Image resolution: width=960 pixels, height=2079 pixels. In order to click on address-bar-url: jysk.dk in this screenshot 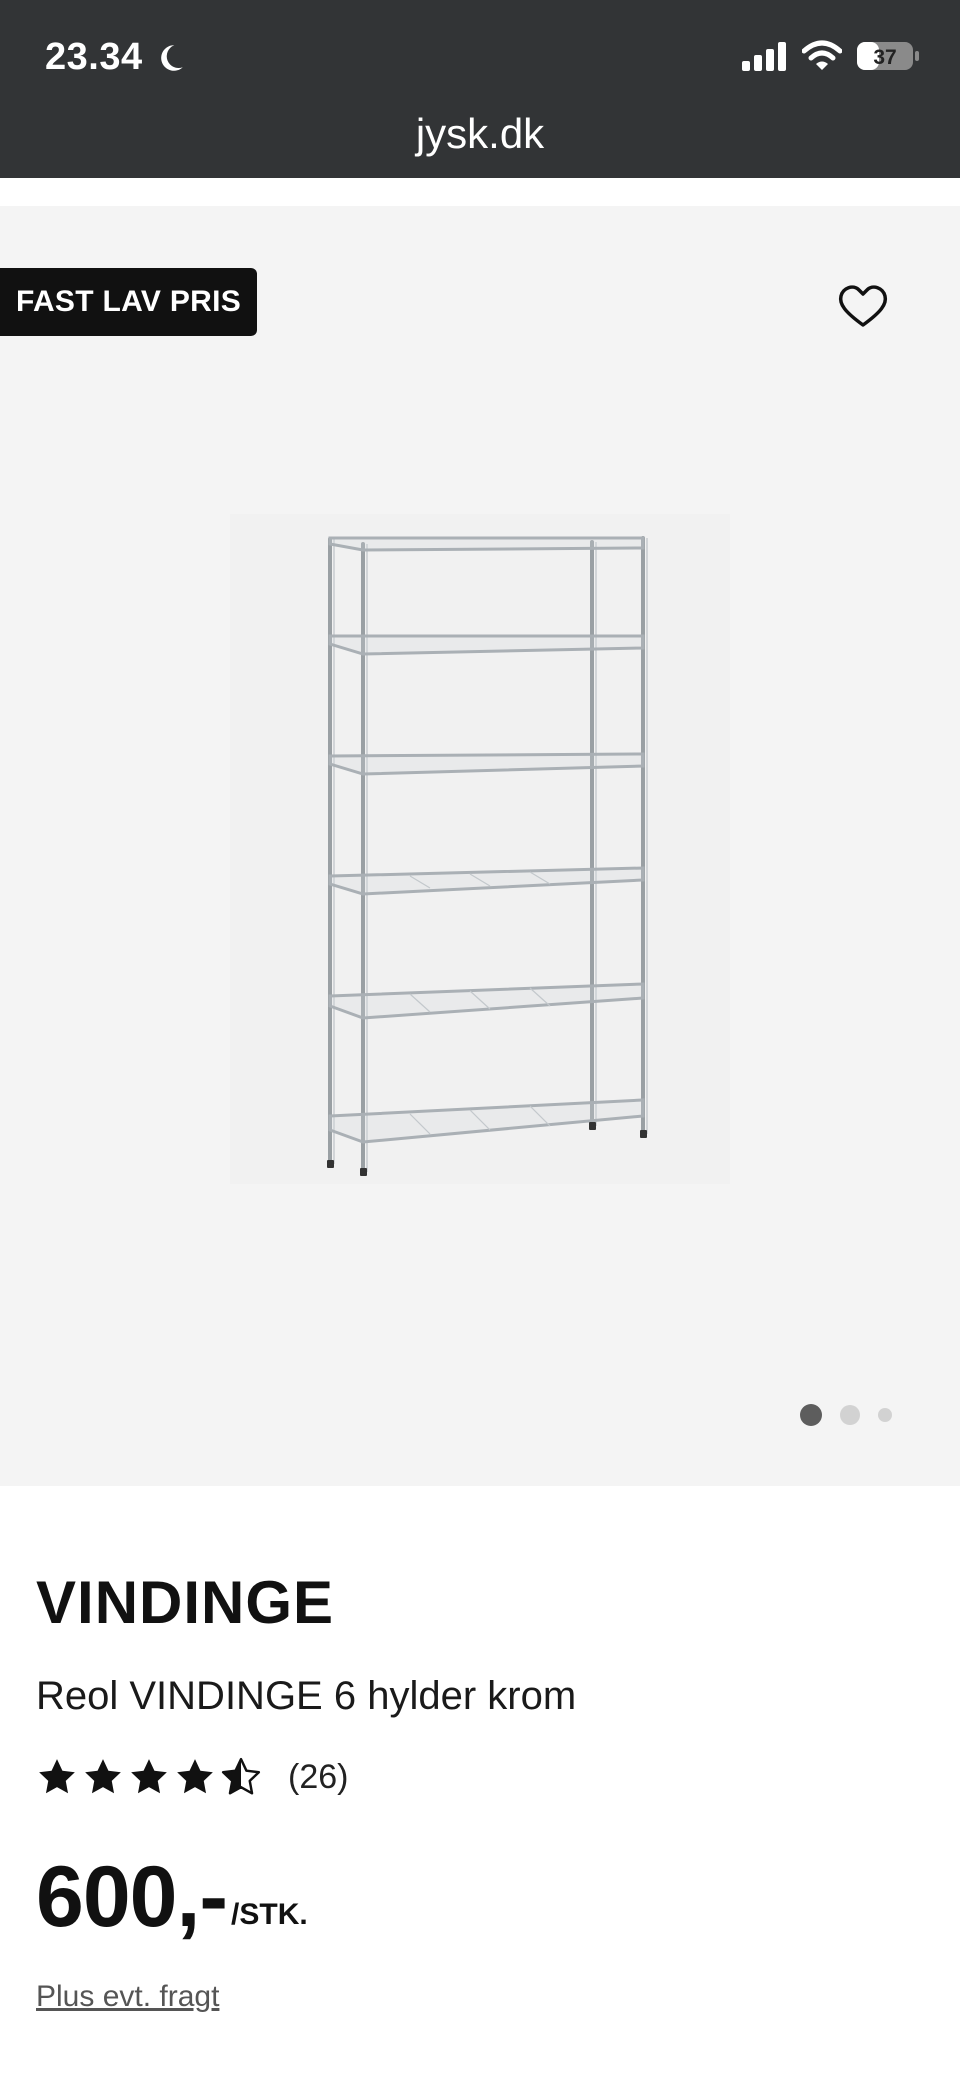, I will do `click(480, 134)`.